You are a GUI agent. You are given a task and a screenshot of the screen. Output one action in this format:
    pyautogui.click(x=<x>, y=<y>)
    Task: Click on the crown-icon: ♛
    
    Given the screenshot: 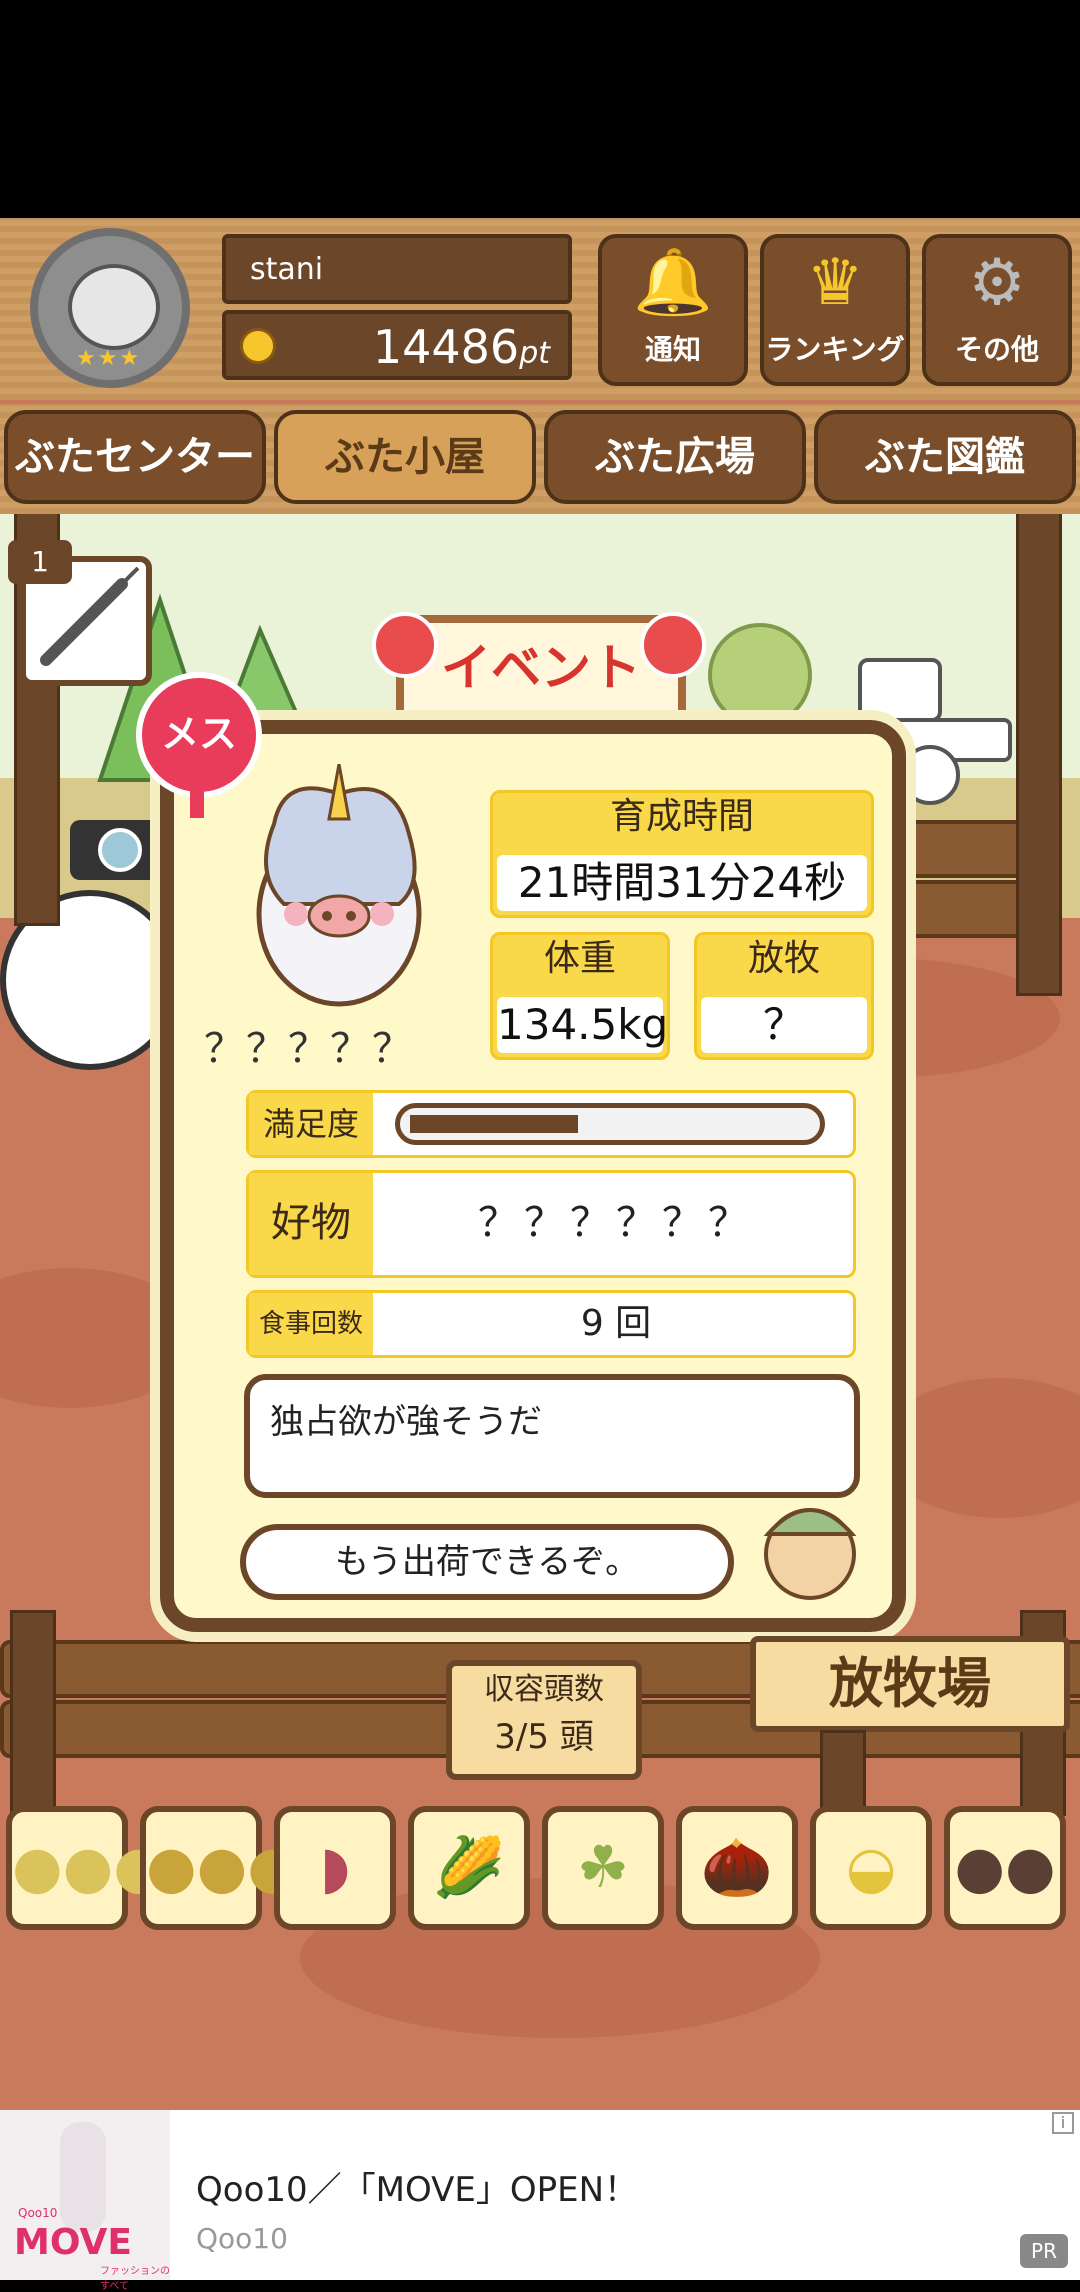 What is the action you would take?
    pyautogui.click(x=835, y=283)
    